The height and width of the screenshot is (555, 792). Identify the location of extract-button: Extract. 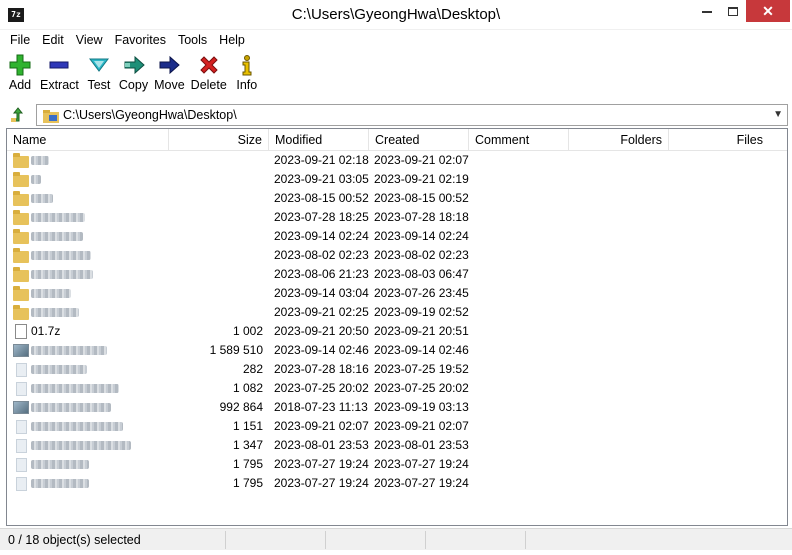
(59, 75).